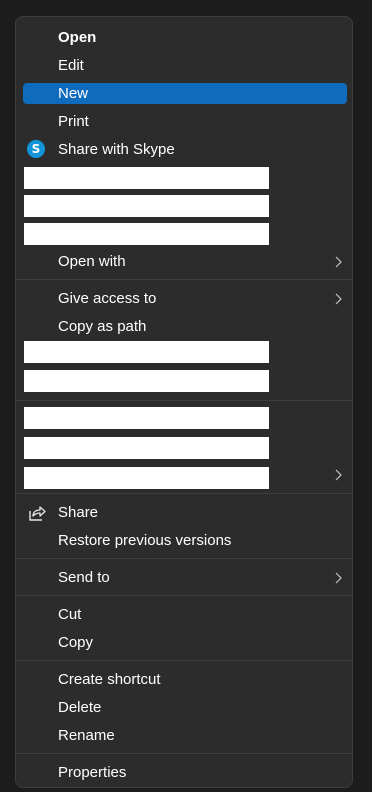  Describe the element at coordinates (70, 614) in the screenshot. I see `menu-item-label: Cut` at that location.